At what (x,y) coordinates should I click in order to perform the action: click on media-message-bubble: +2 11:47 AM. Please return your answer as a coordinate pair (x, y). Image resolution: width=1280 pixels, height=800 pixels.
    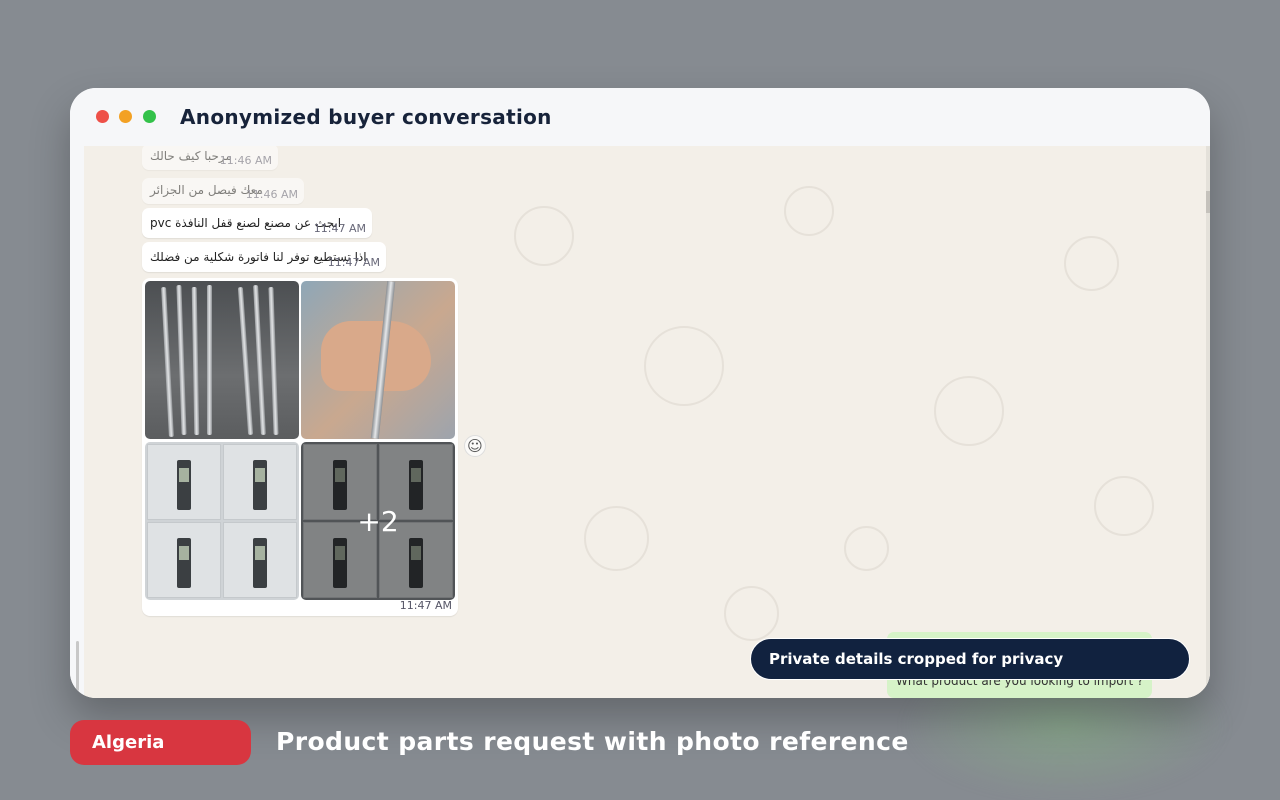
    Looking at the image, I should click on (300, 447).